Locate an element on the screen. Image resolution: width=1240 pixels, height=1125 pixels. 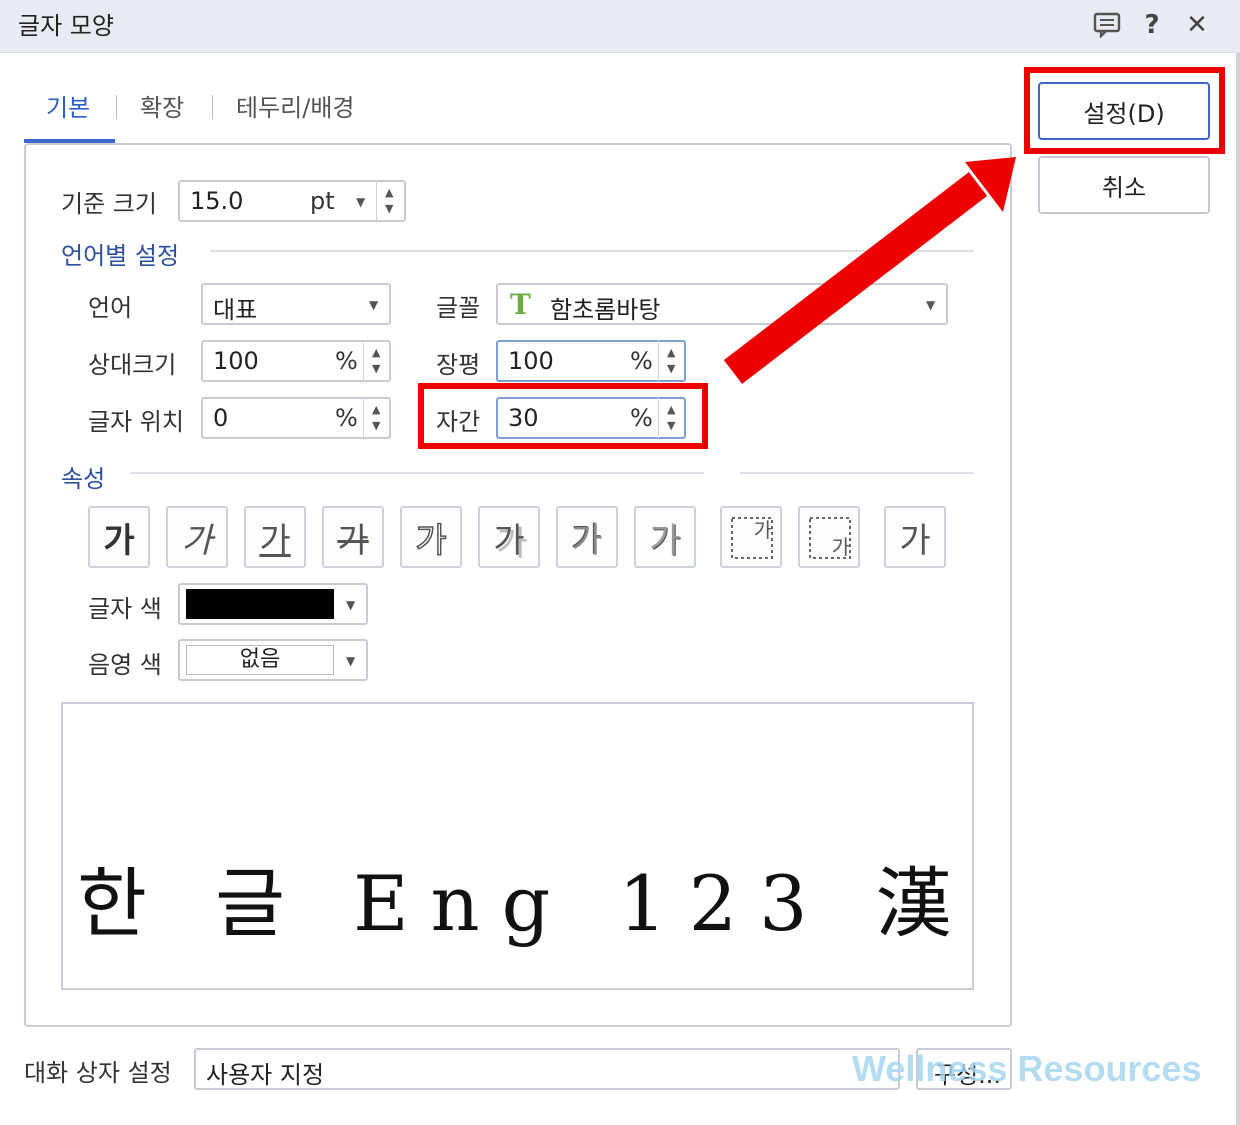
watermark: Wellness Resources is located at coordinates (1027, 1068).